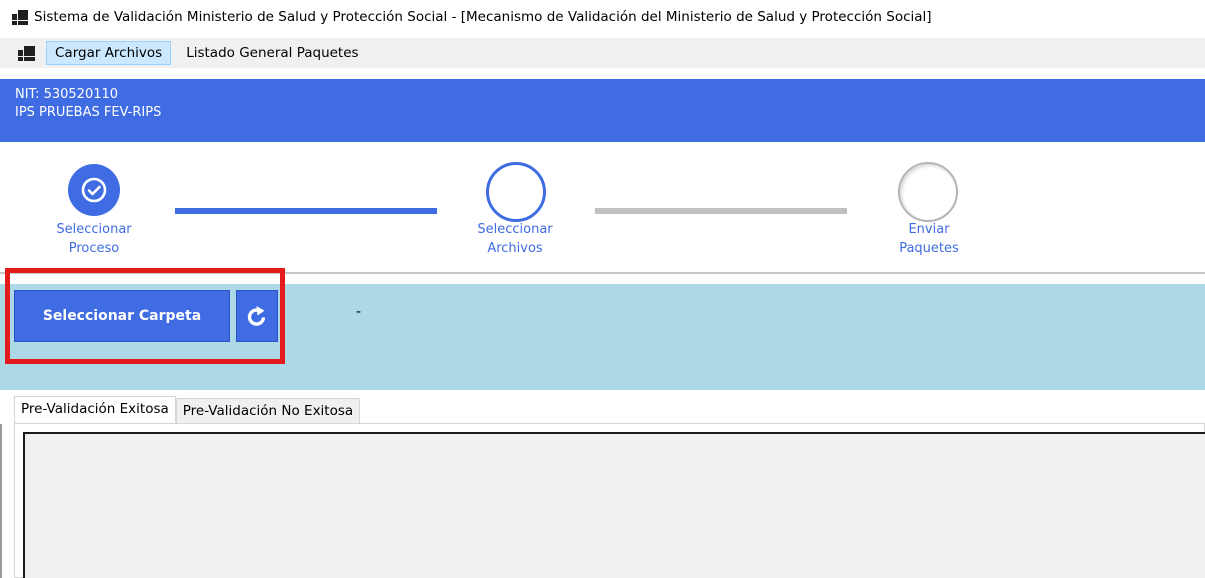 This screenshot has width=1205, height=578. Describe the element at coordinates (20, 17) in the screenshot. I see `app-icon` at that location.